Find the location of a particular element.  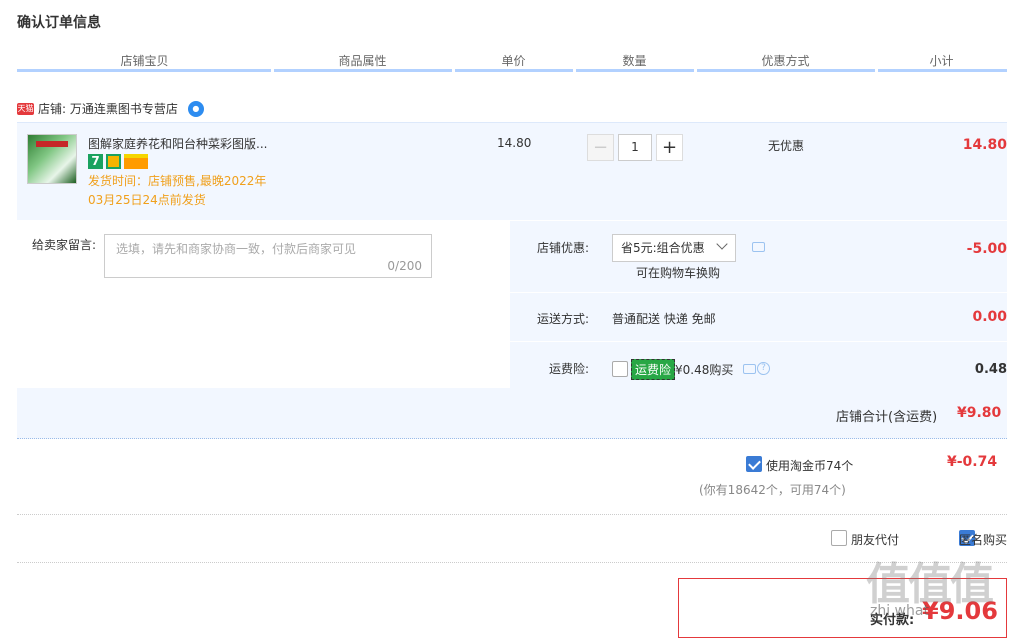

store-total-amount: ¥9.80 is located at coordinates (979, 413).